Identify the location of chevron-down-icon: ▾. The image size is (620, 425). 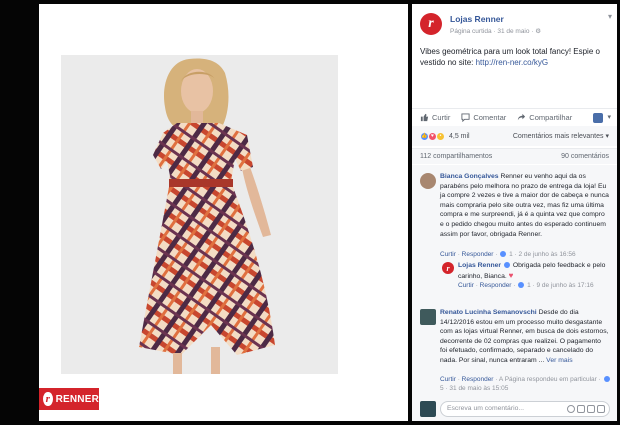
(610, 16).